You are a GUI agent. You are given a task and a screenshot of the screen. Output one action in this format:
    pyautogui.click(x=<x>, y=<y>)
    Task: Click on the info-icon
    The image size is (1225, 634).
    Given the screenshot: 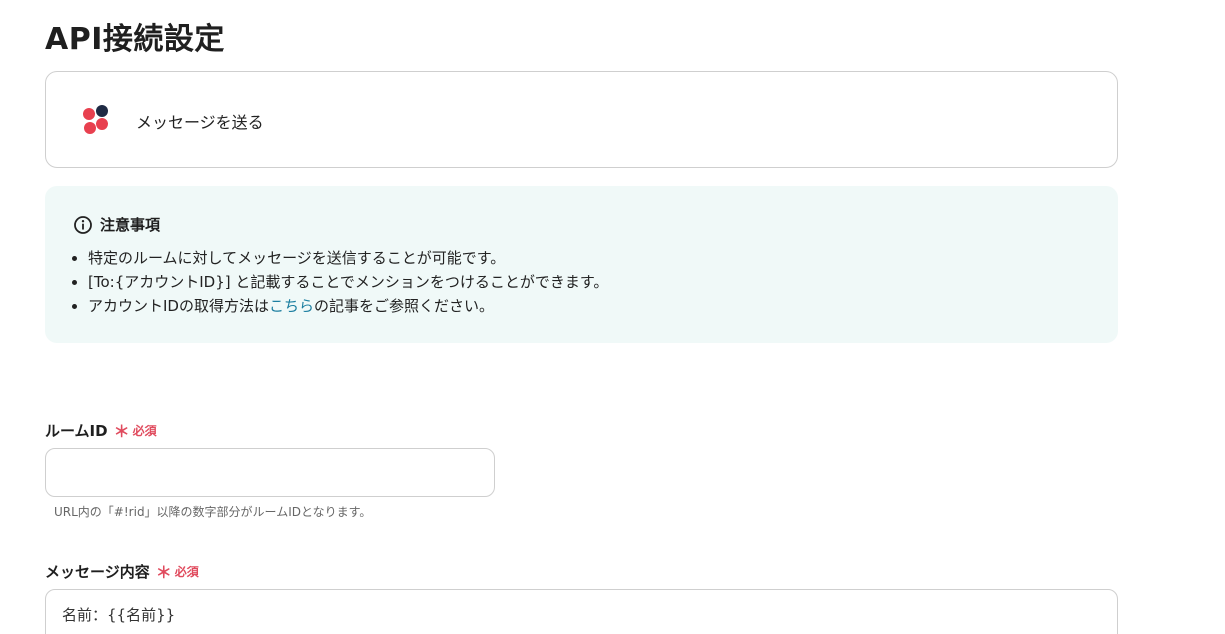 What is the action you would take?
    pyautogui.click(x=83, y=224)
    